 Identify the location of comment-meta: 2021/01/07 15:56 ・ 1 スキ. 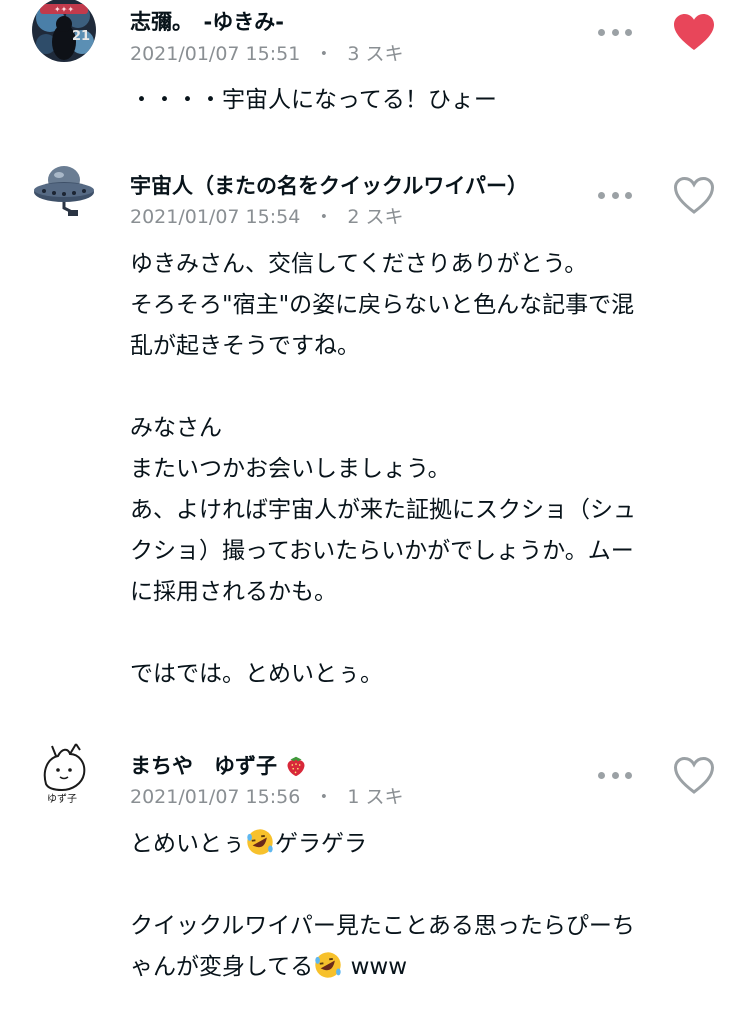
(266, 795).